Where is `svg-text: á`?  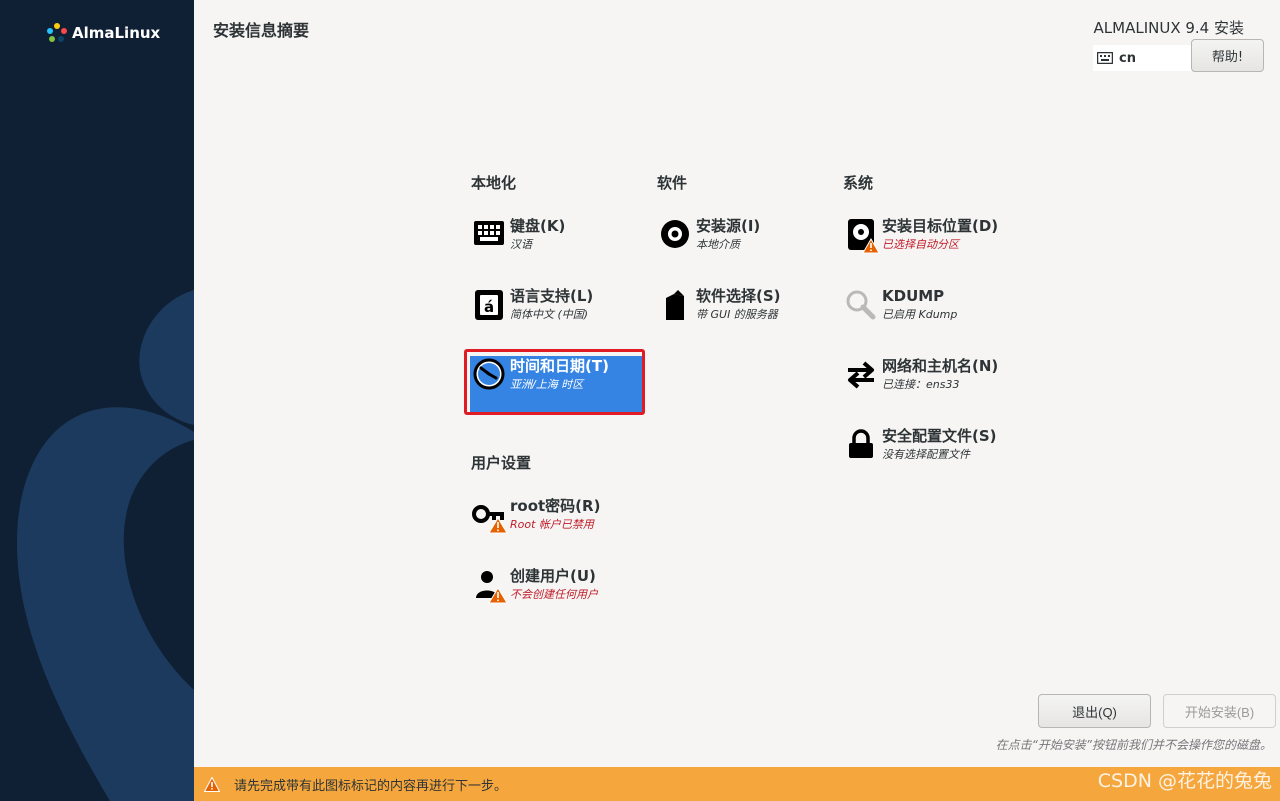 svg-text: á is located at coordinates (489, 307).